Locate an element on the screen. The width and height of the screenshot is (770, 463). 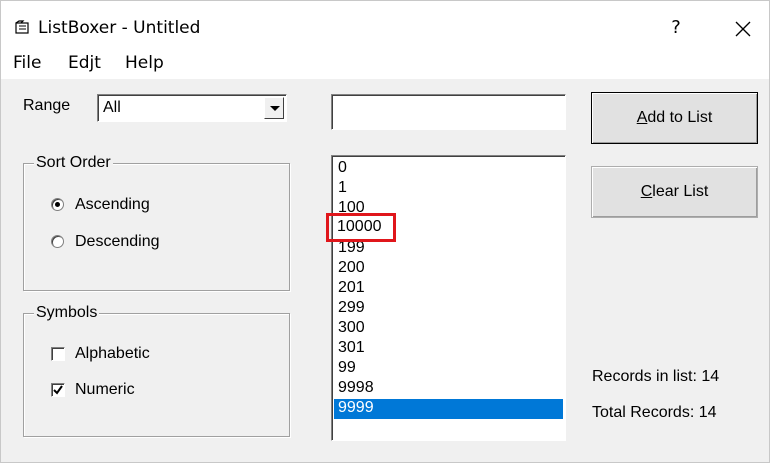
highlighted-item: 10000 is located at coordinates (359, 227).